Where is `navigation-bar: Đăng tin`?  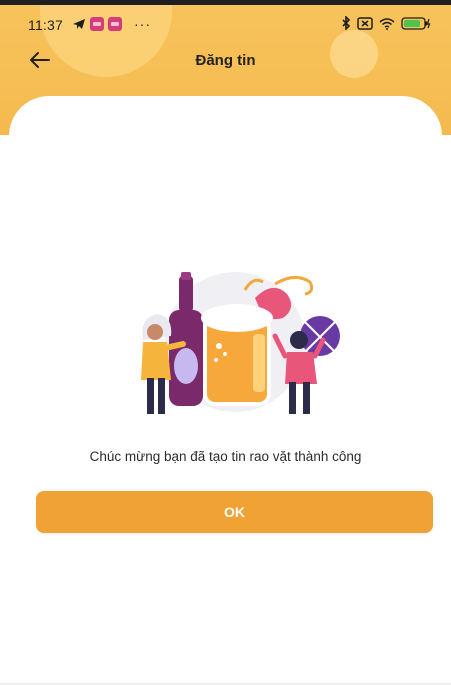
navigation-bar: Đăng tin is located at coordinates (225, 60).